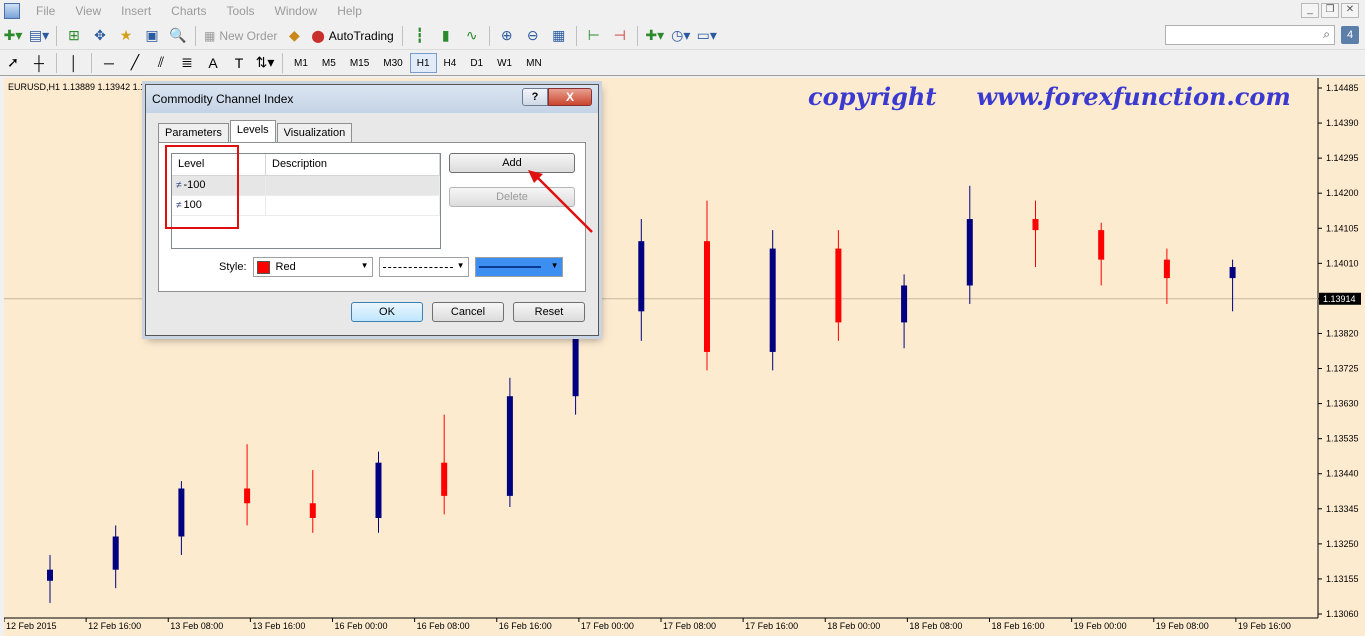 The width and height of the screenshot is (1365, 636). Describe the element at coordinates (74, 63) in the screenshot. I see `vertical-line-icon: │` at that location.